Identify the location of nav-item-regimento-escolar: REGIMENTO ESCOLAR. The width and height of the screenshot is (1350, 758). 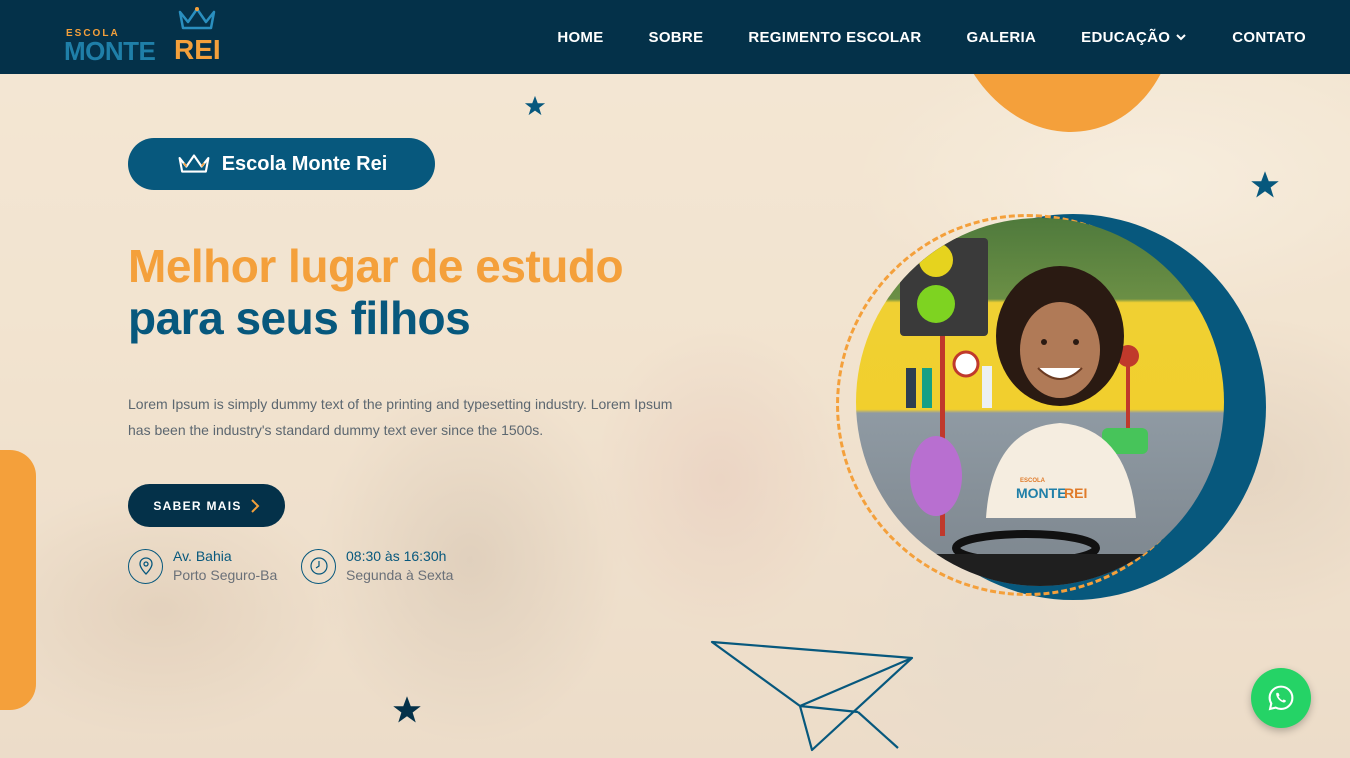
(834, 37).